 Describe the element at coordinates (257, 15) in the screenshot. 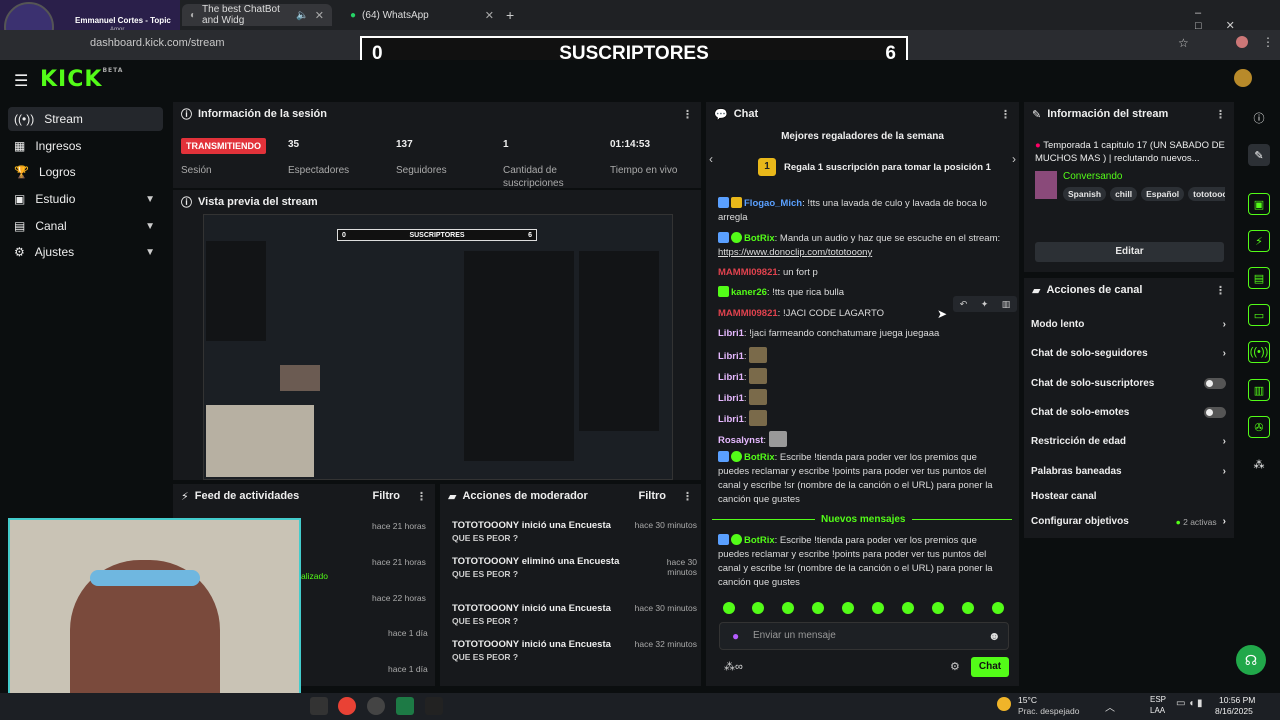

I see `tab-chatbot: ◐ The best ChatBot and Widg 🔈 ✕` at that location.